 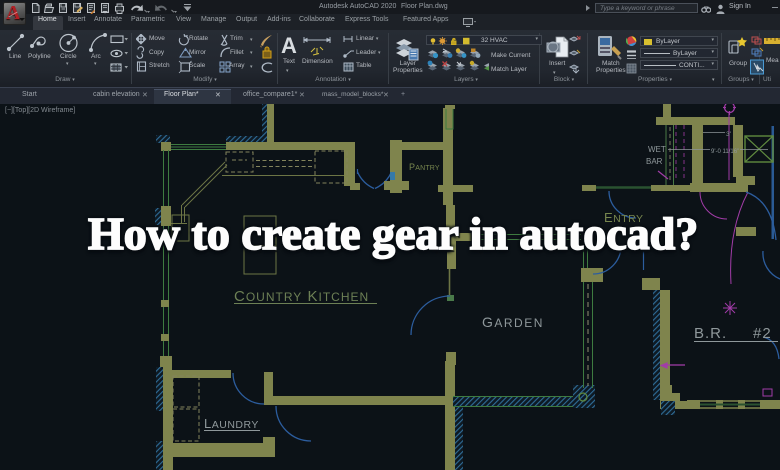 What do you see at coordinates (733, 333) in the screenshot?
I see `svg-text: B.R. #2` at bounding box center [733, 333].